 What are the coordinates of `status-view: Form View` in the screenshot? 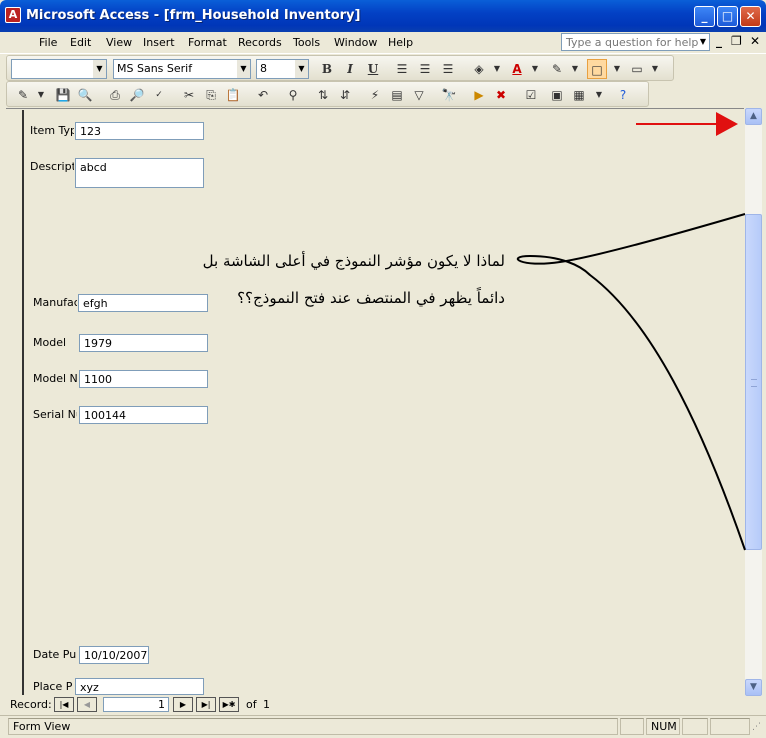 It's located at (313, 726).